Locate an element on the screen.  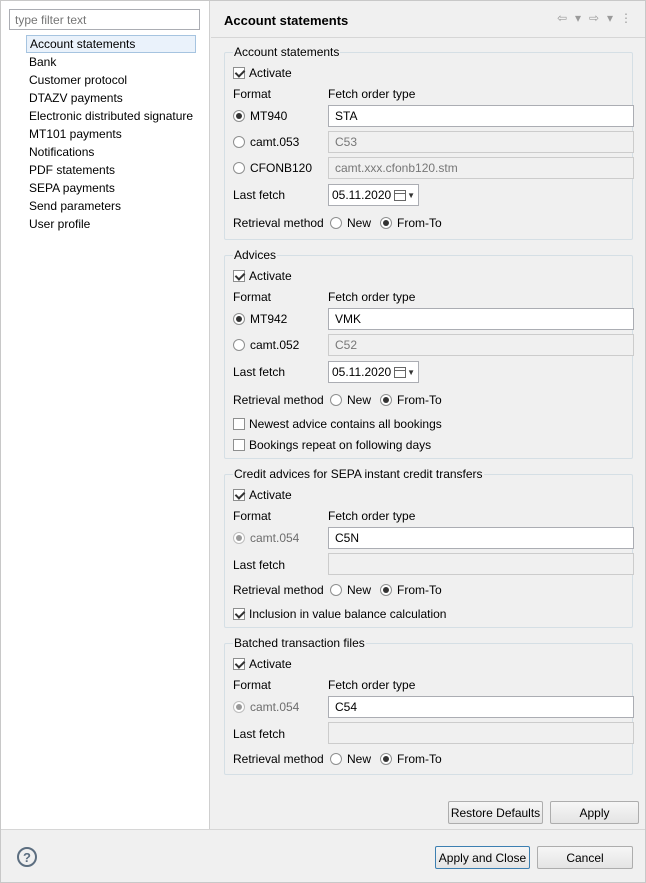
fetch-order-type-input-c5n: C5N is located at coordinates (481, 538).